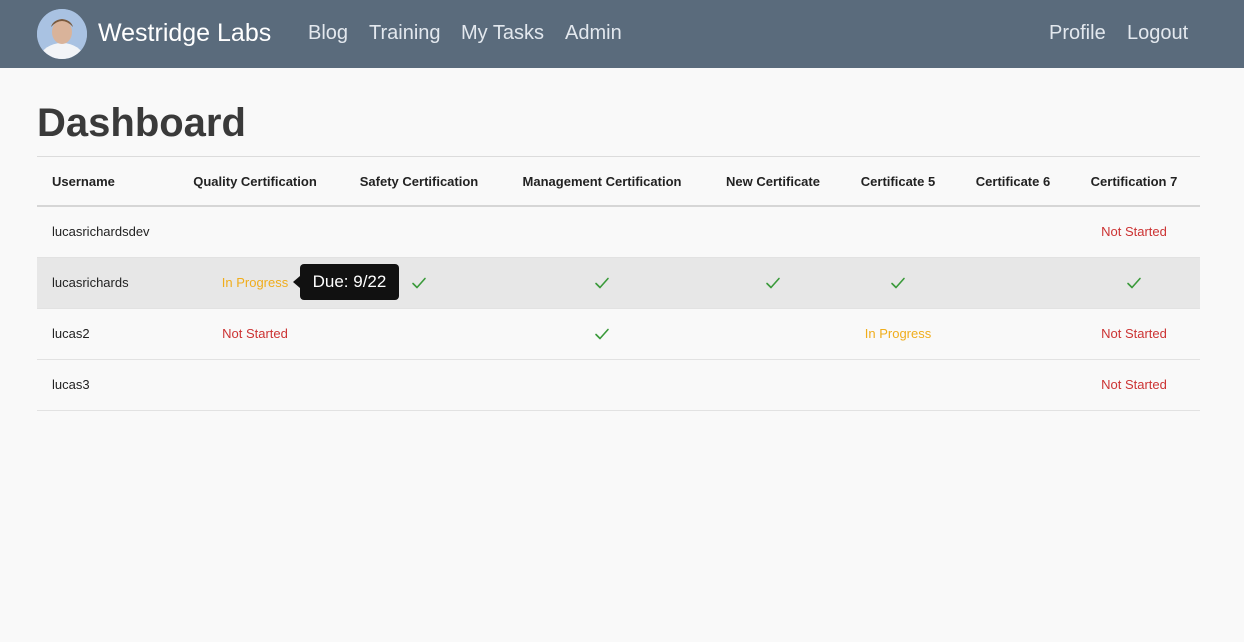 Image resolution: width=1244 pixels, height=642 pixels. Describe the element at coordinates (593, 33) in the screenshot. I see `nav-link-admin: Admin` at that location.